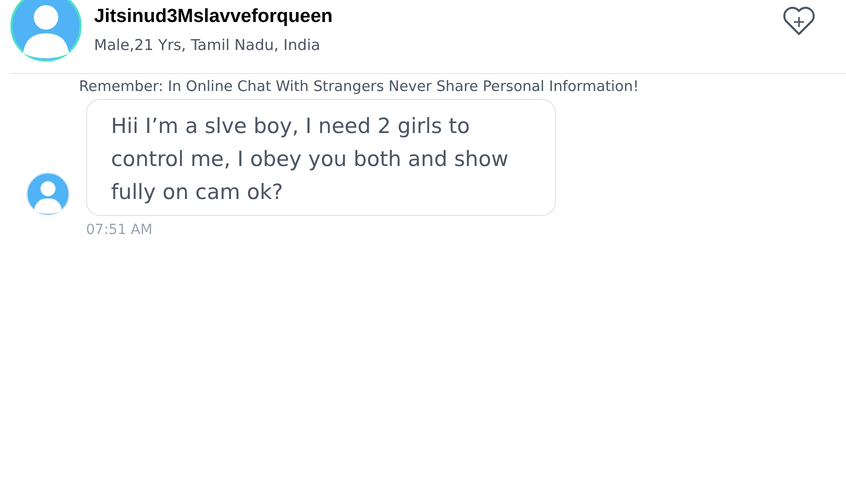  What do you see at coordinates (213, 17) in the screenshot?
I see `user-name: Jitsinud3Mslavveforqueen` at bounding box center [213, 17].